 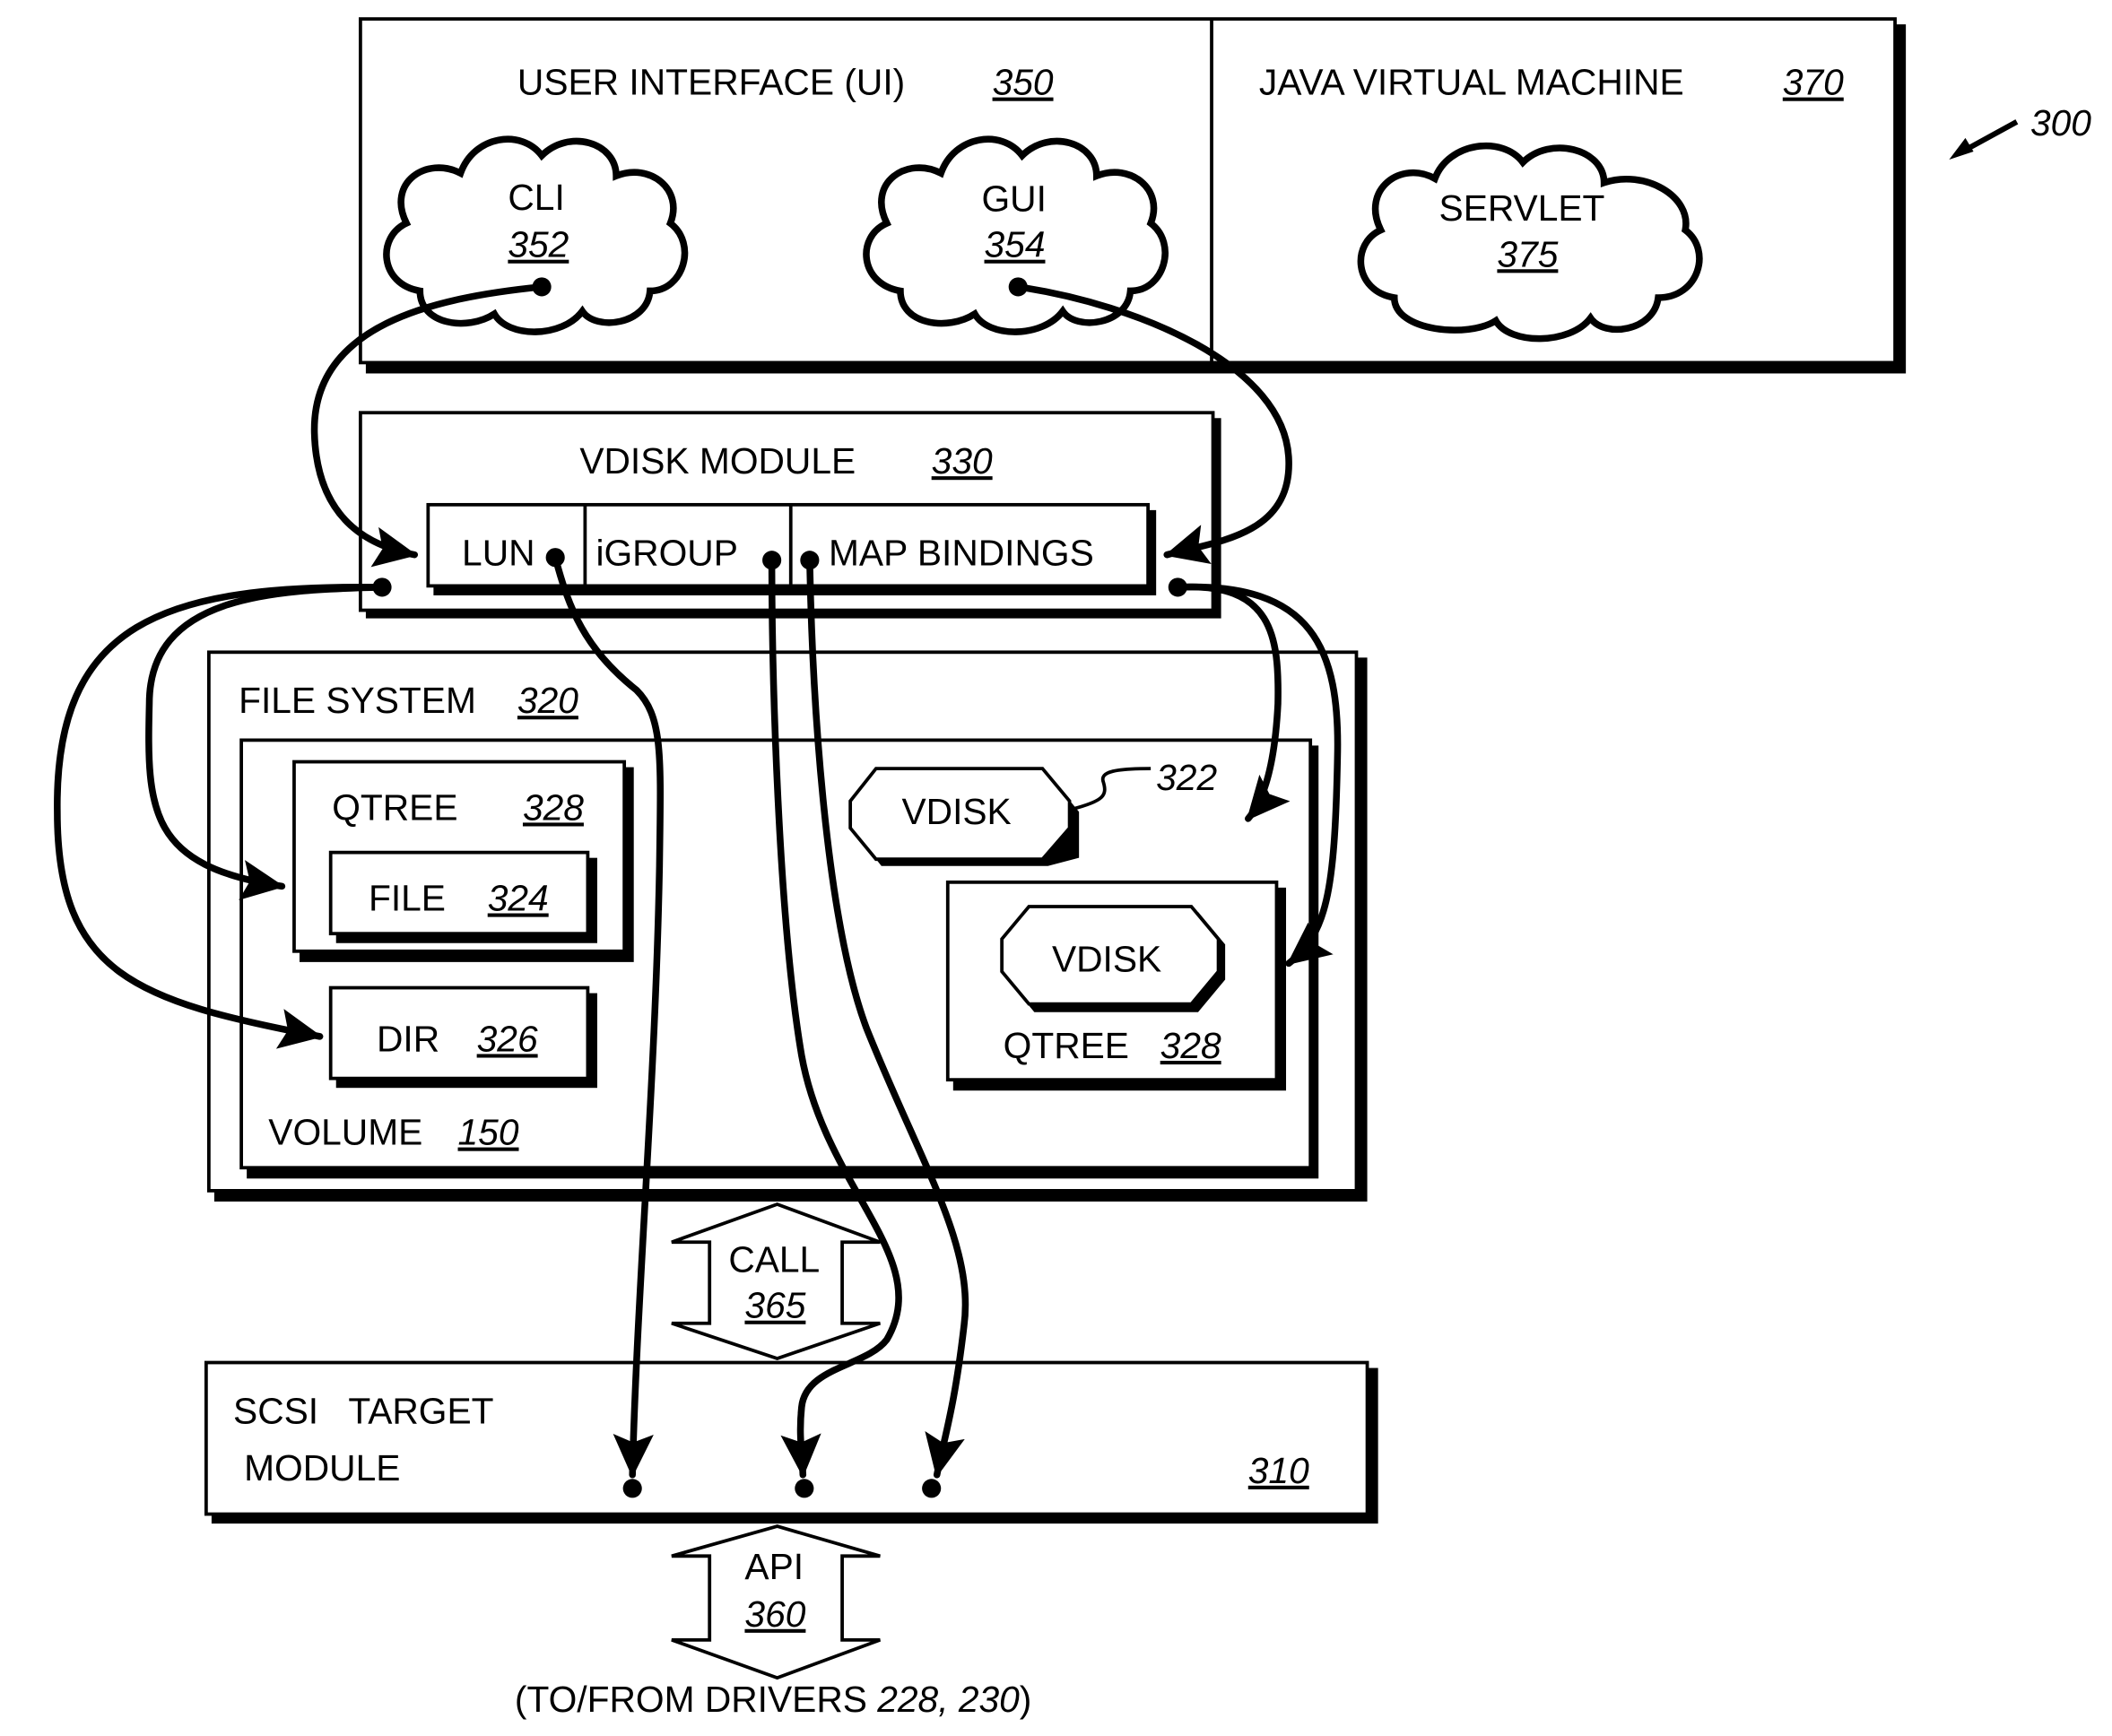 What do you see at coordinates (774, 1305) in the screenshot?
I see `call-ref: 365` at bounding box center [774, 1305].